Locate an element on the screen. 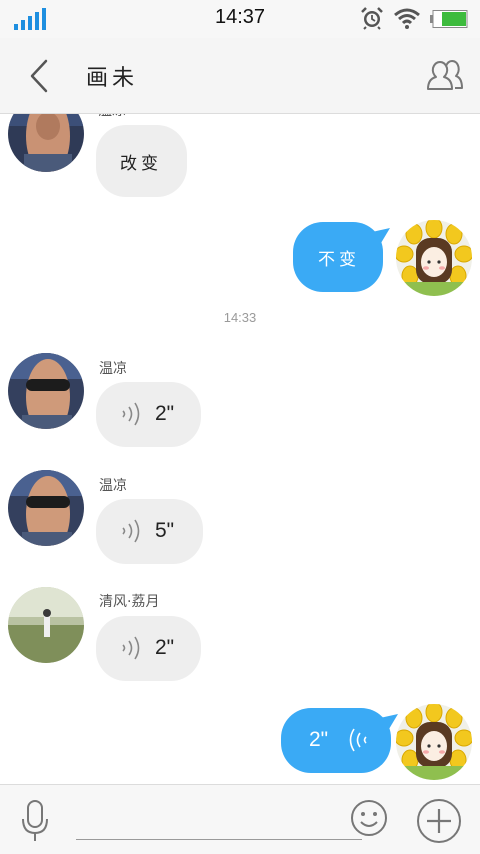  sender-name: 清风·荔月 is located at coordinates (129, 602).